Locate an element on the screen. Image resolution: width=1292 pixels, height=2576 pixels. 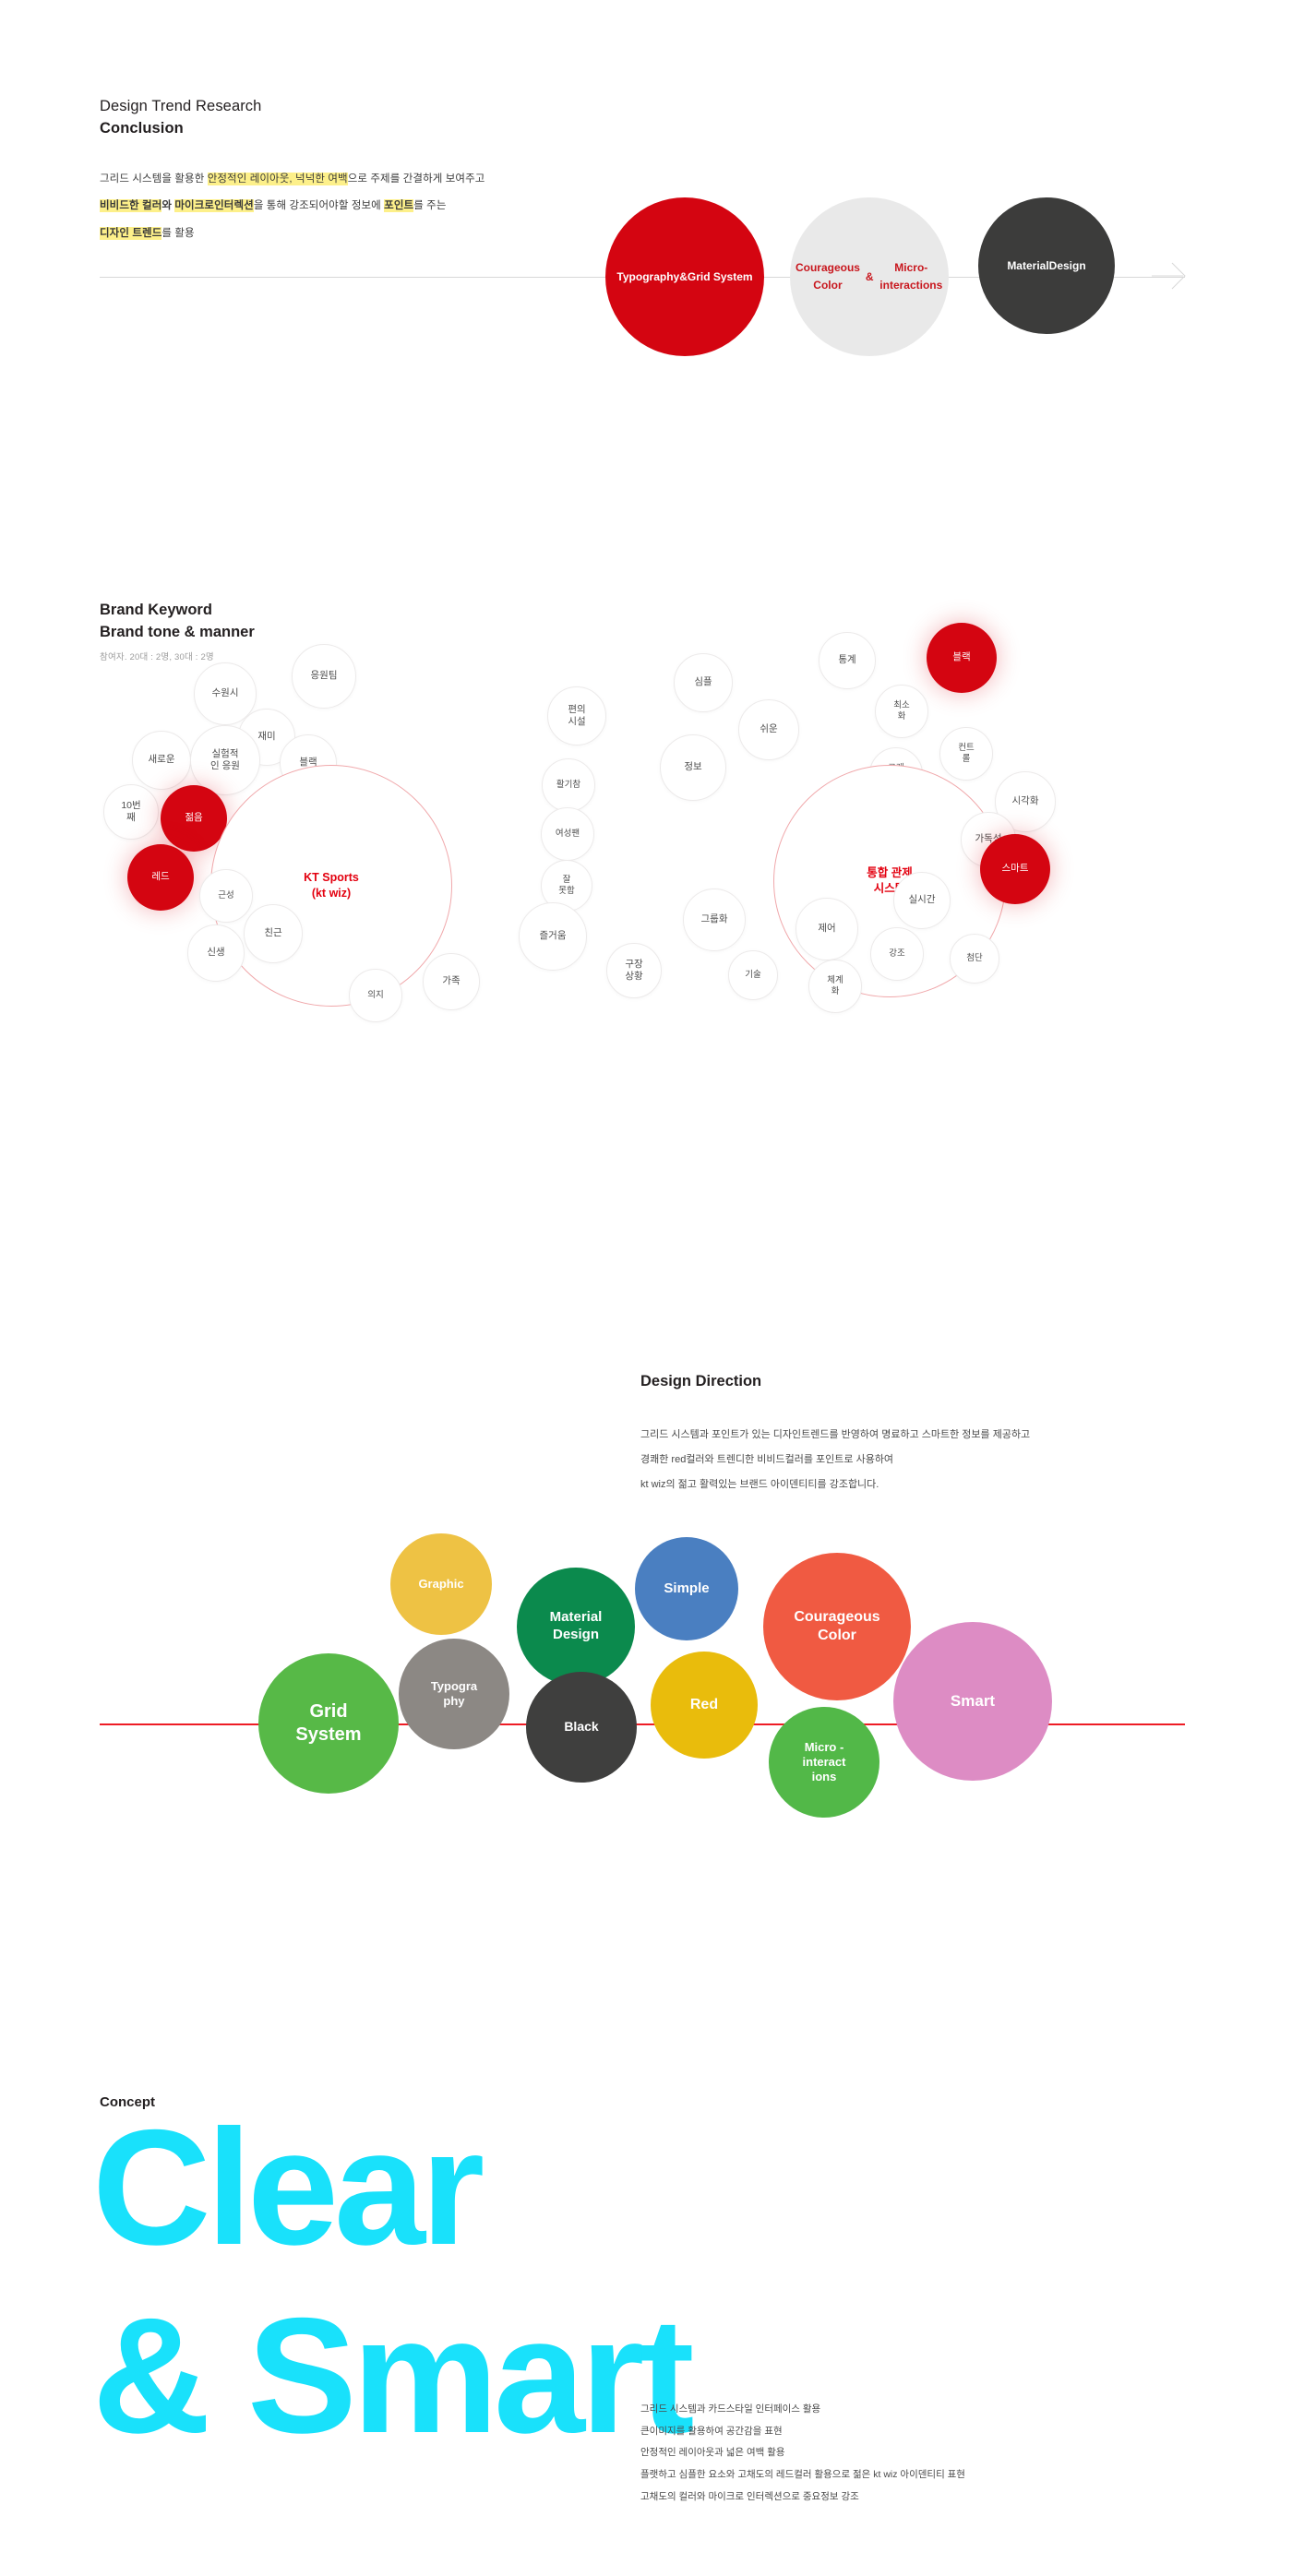
trend-circle-label-line: Material is located at coordinates (1028, 265).